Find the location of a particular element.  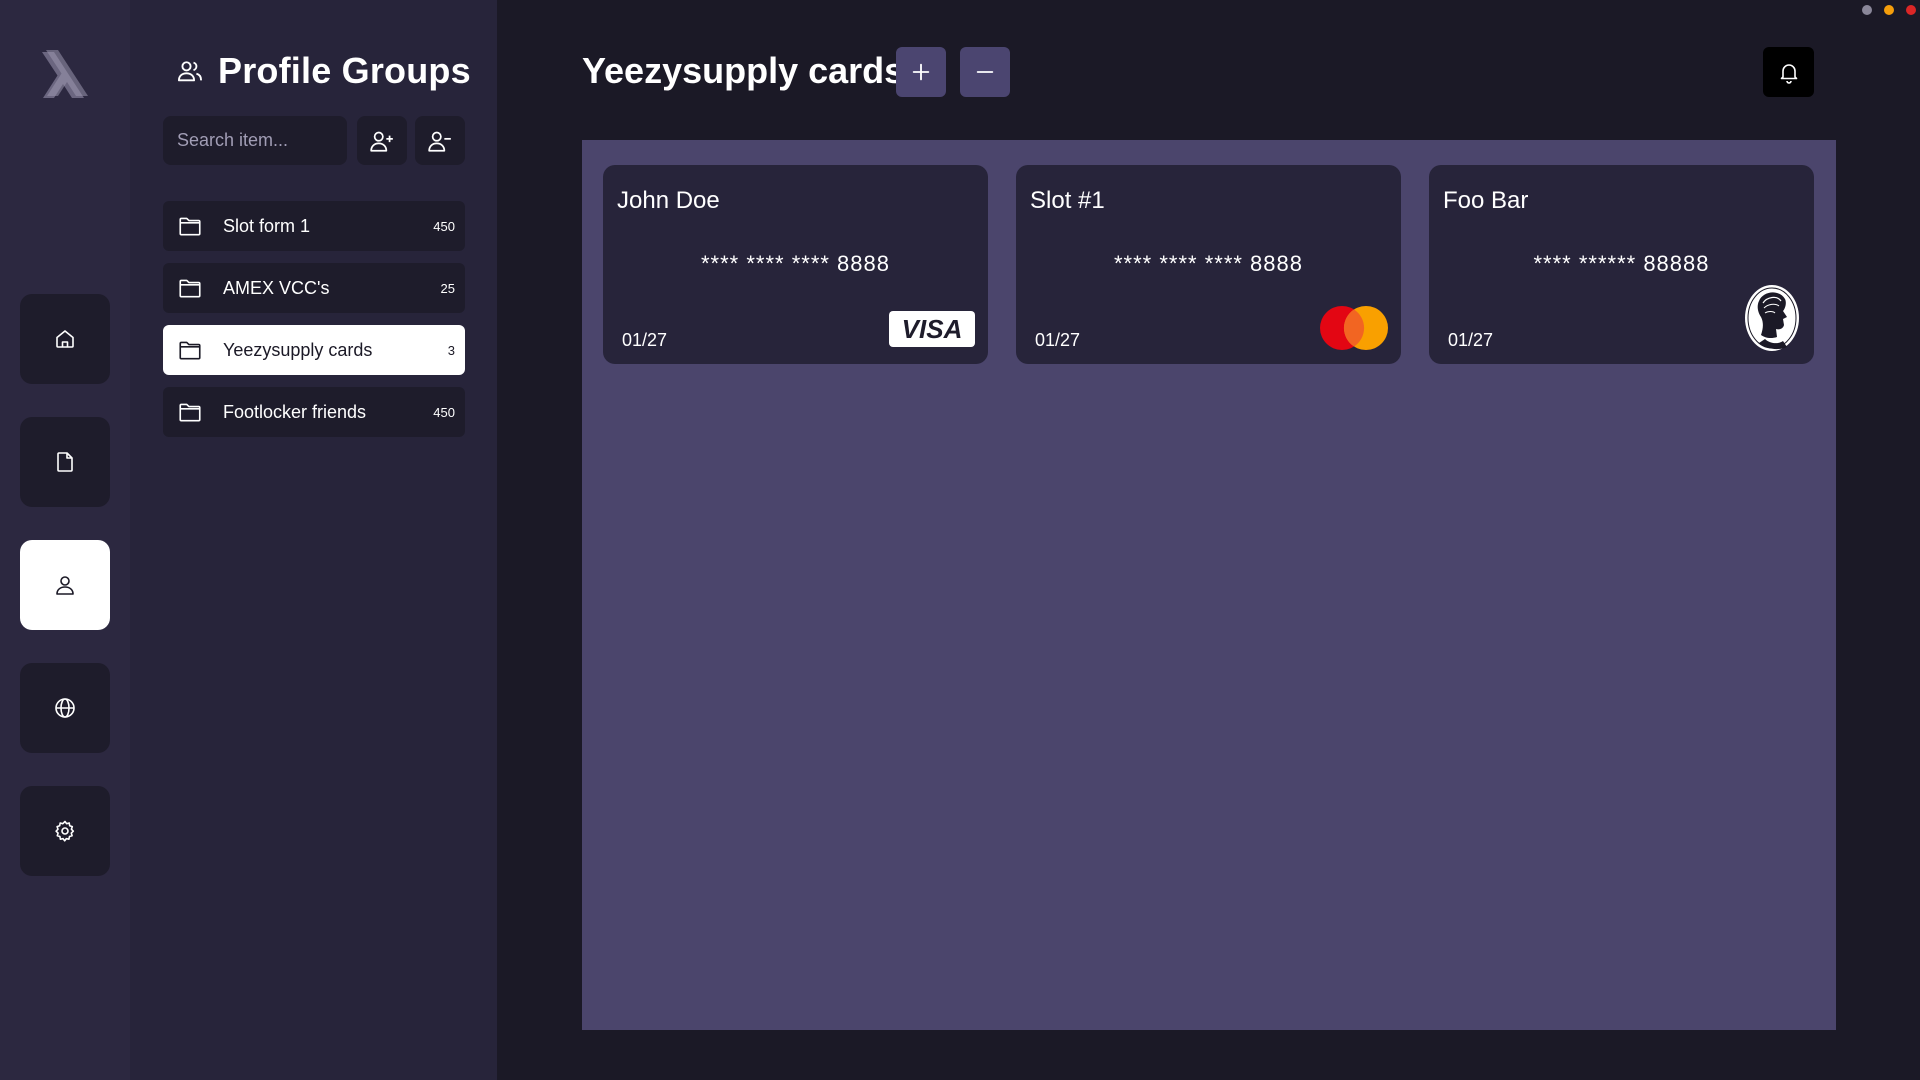

group-item: Footlocker friends 450 is located at coordinates (314, 412).